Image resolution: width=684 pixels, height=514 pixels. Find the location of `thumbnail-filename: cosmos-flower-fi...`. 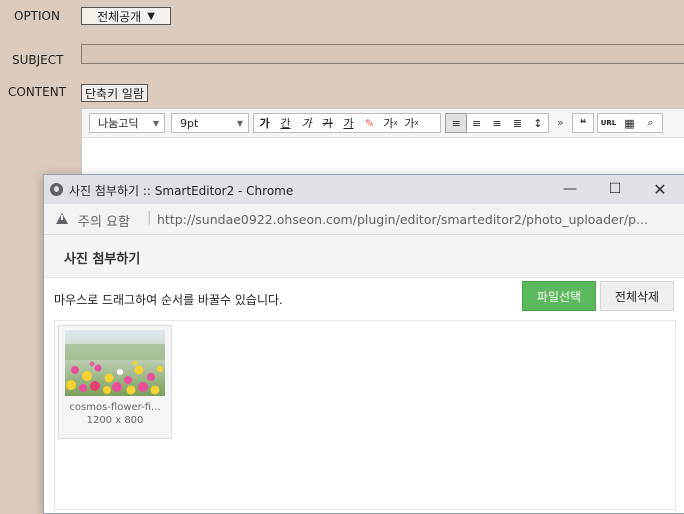

thumbnail-filename: cosmos-flower-fi... is located at coordinates (115, 407).